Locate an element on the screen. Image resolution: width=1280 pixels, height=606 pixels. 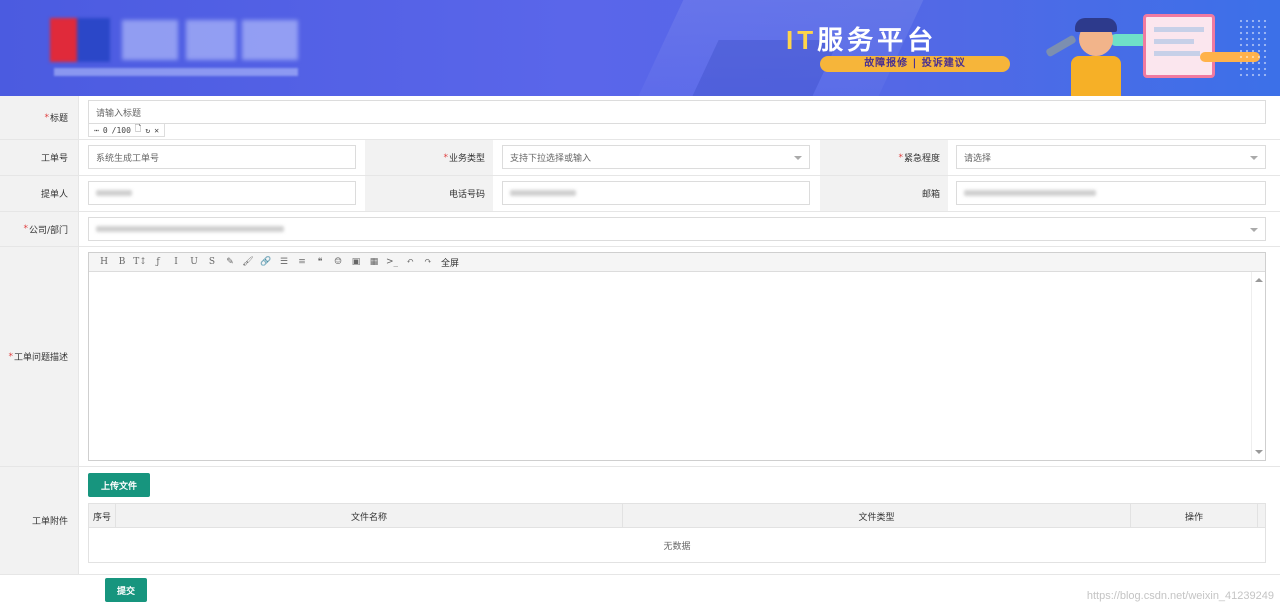
scroll-down-icon is located at coordinates (1259, 452).